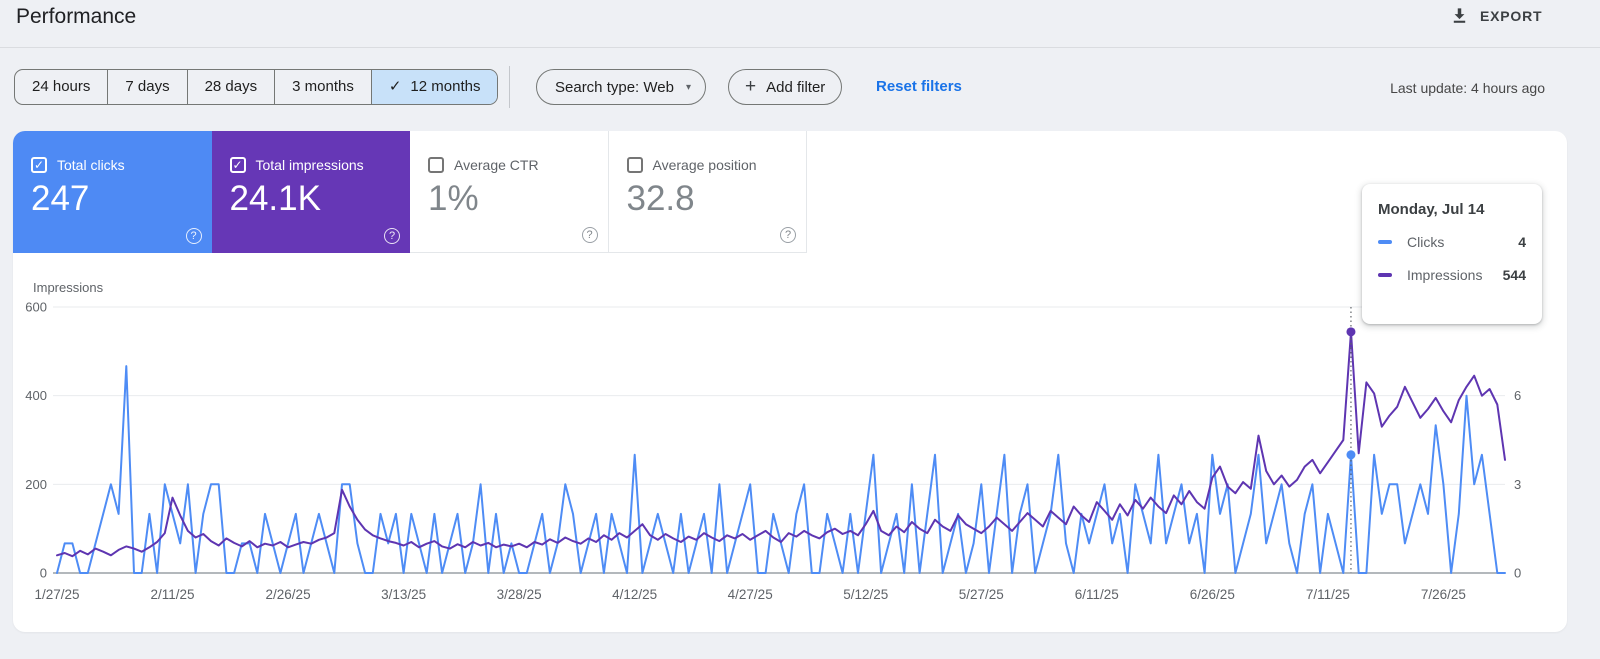 Image resolution: width=1600 pixels, height=659 pixels. I want to click on export-label: EXPORT, so click(1511, 15).